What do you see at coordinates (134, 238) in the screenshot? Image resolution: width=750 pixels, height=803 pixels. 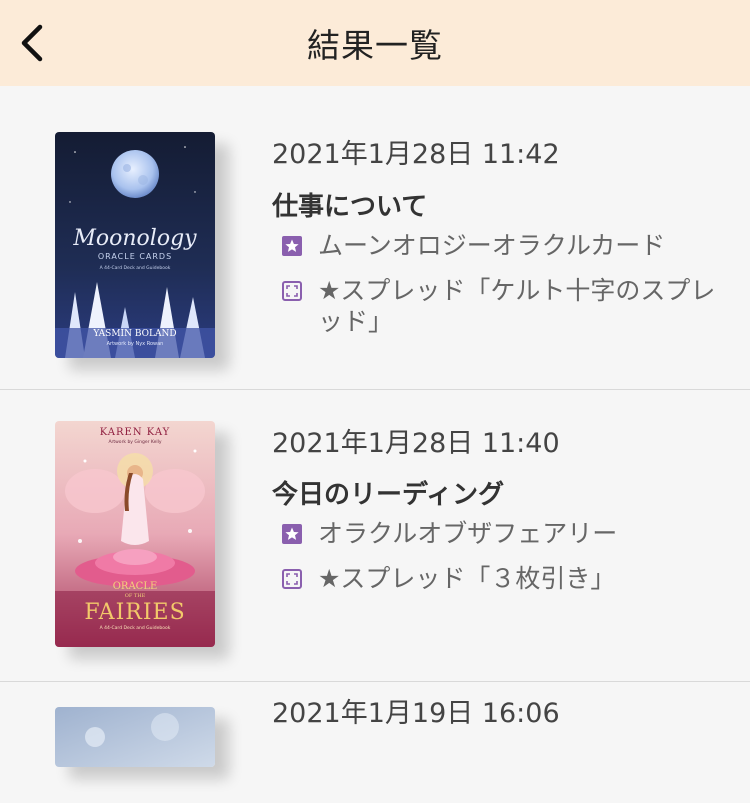 I see `cover-title: Moonology` at bounding box center [134, 238].